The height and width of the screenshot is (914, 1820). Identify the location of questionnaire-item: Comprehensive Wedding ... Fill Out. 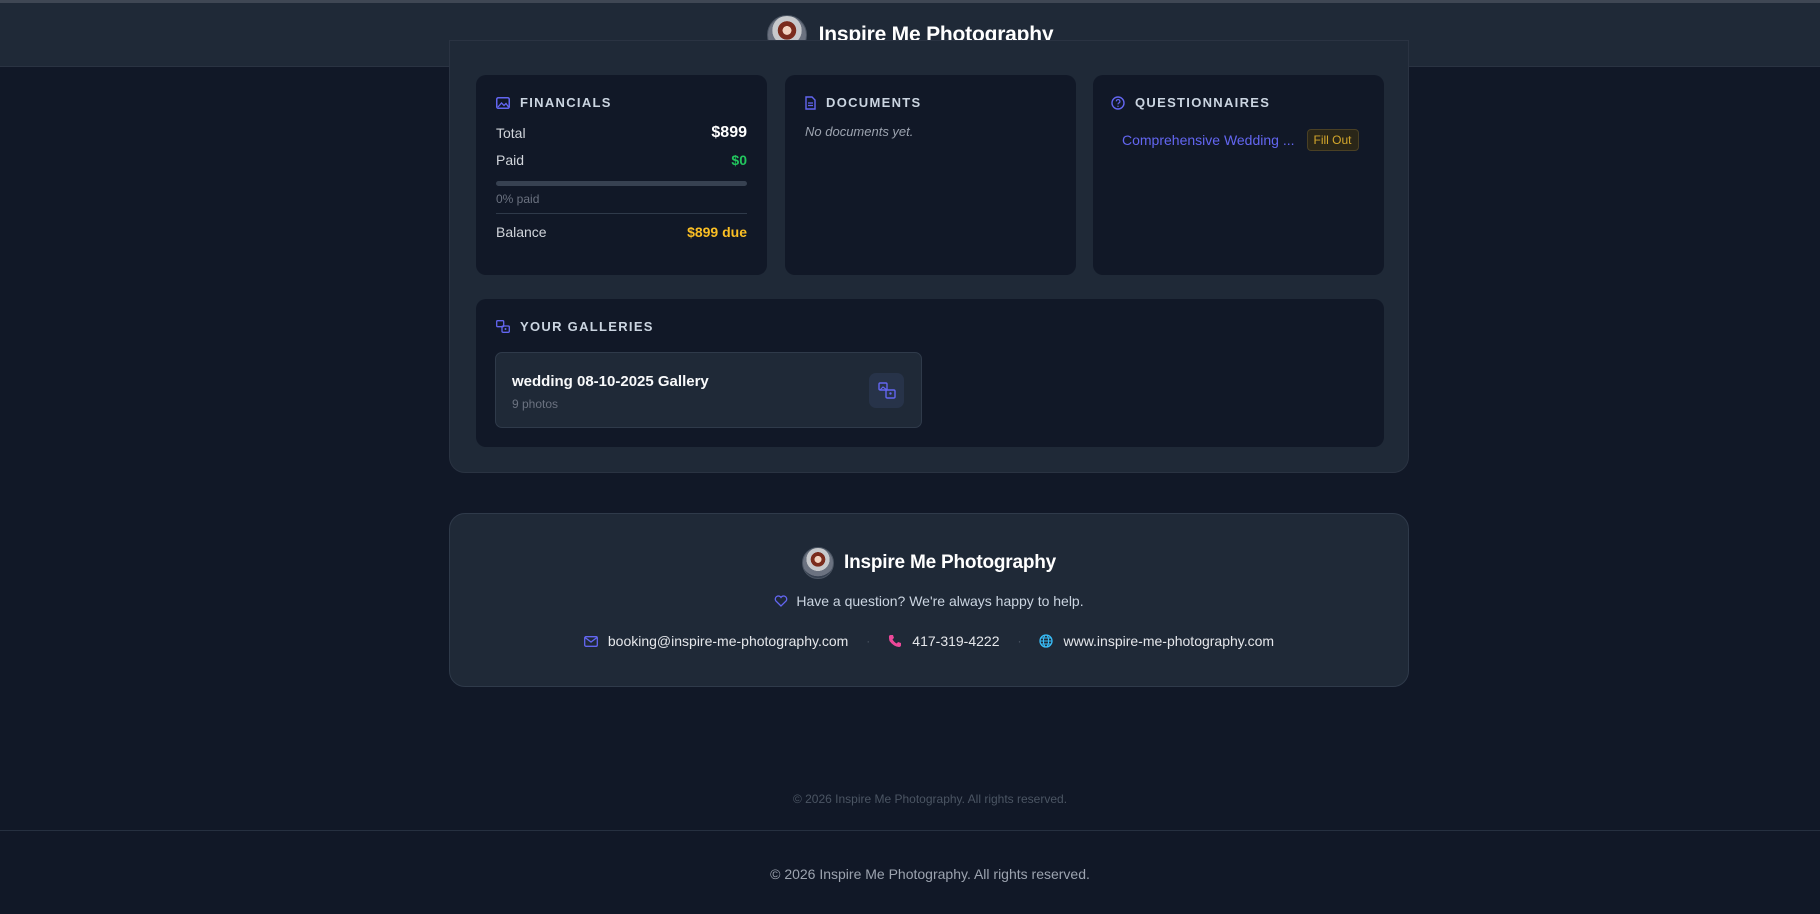
(1237, 140).